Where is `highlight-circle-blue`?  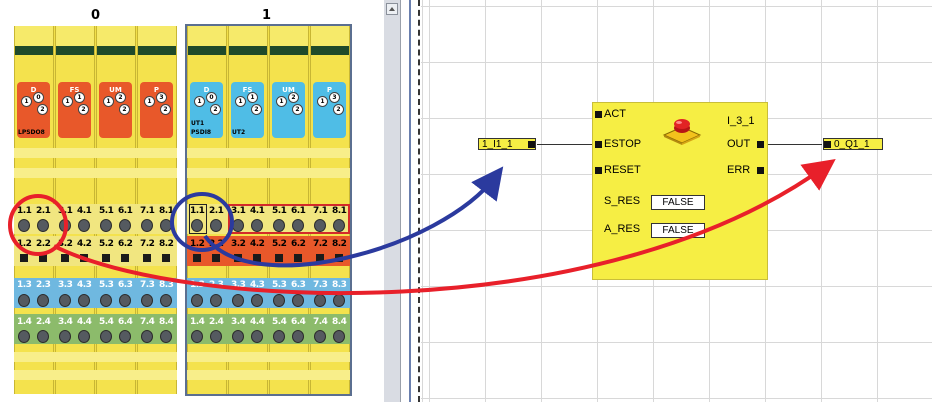
highlight-circle-blue is located at coordinates (202, 222).